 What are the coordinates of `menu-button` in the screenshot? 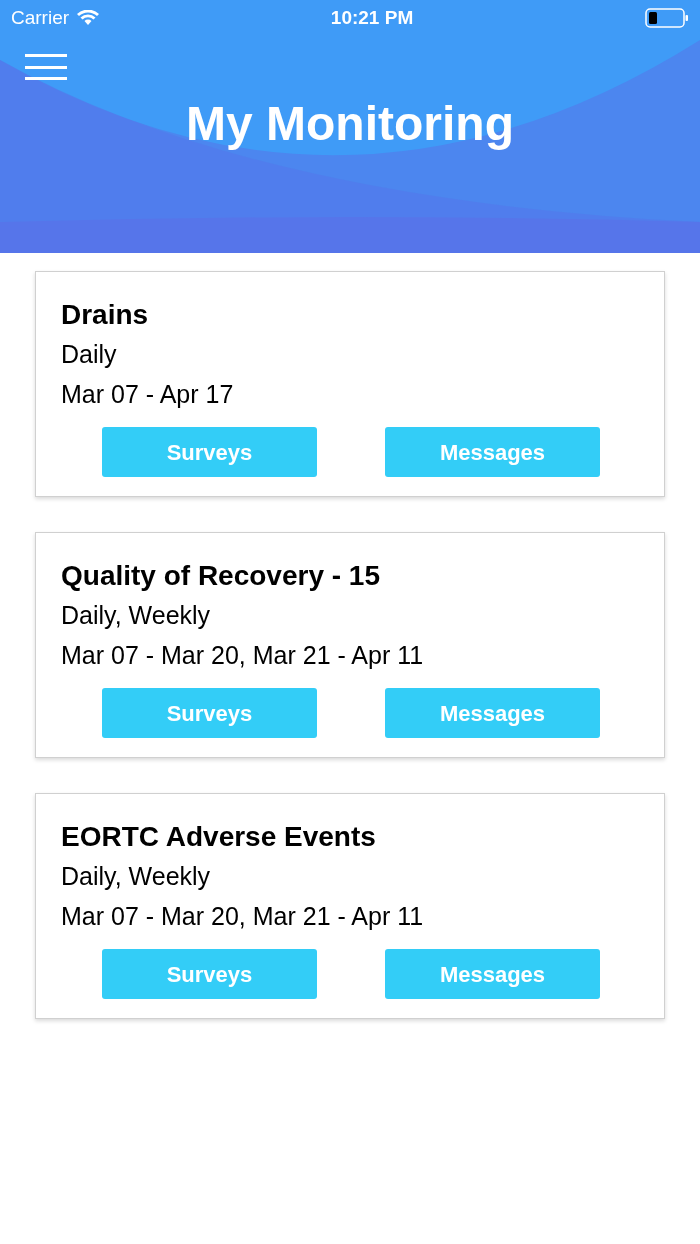 It's located at (46, 67).